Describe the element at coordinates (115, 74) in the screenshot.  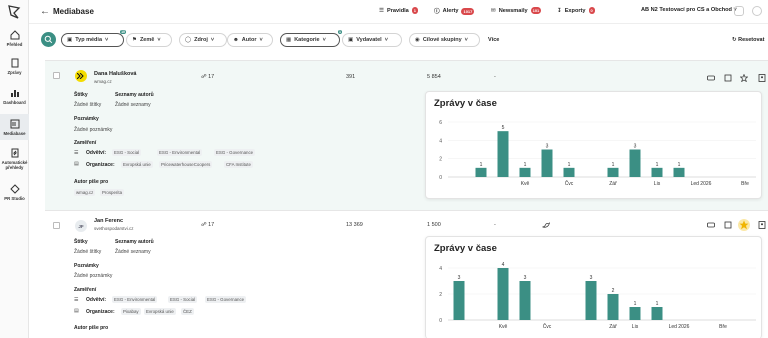
I see `author-name: Dana Halušková` at that location.